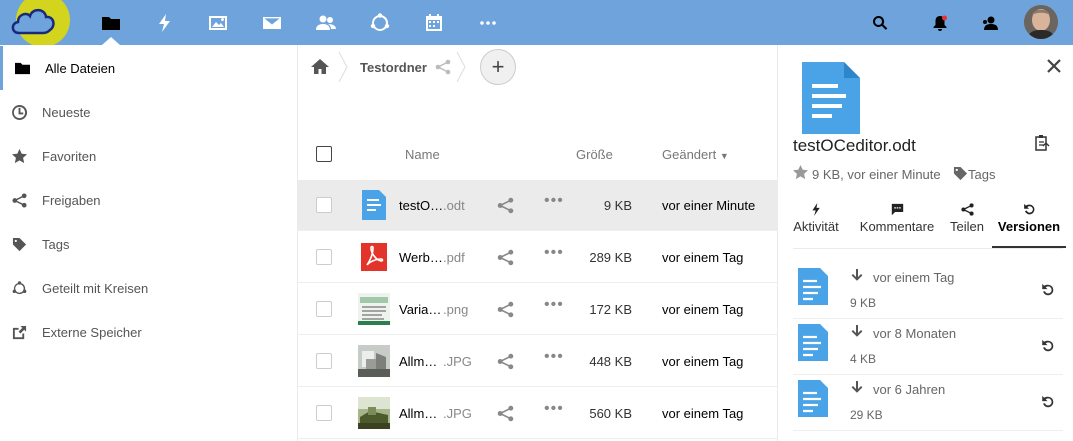 This screenshot has height=441, width=1073. Describe the element at coordinates (695, 154) in the screenshot. I see `modified-column-header: Geändert ▼` at that location.